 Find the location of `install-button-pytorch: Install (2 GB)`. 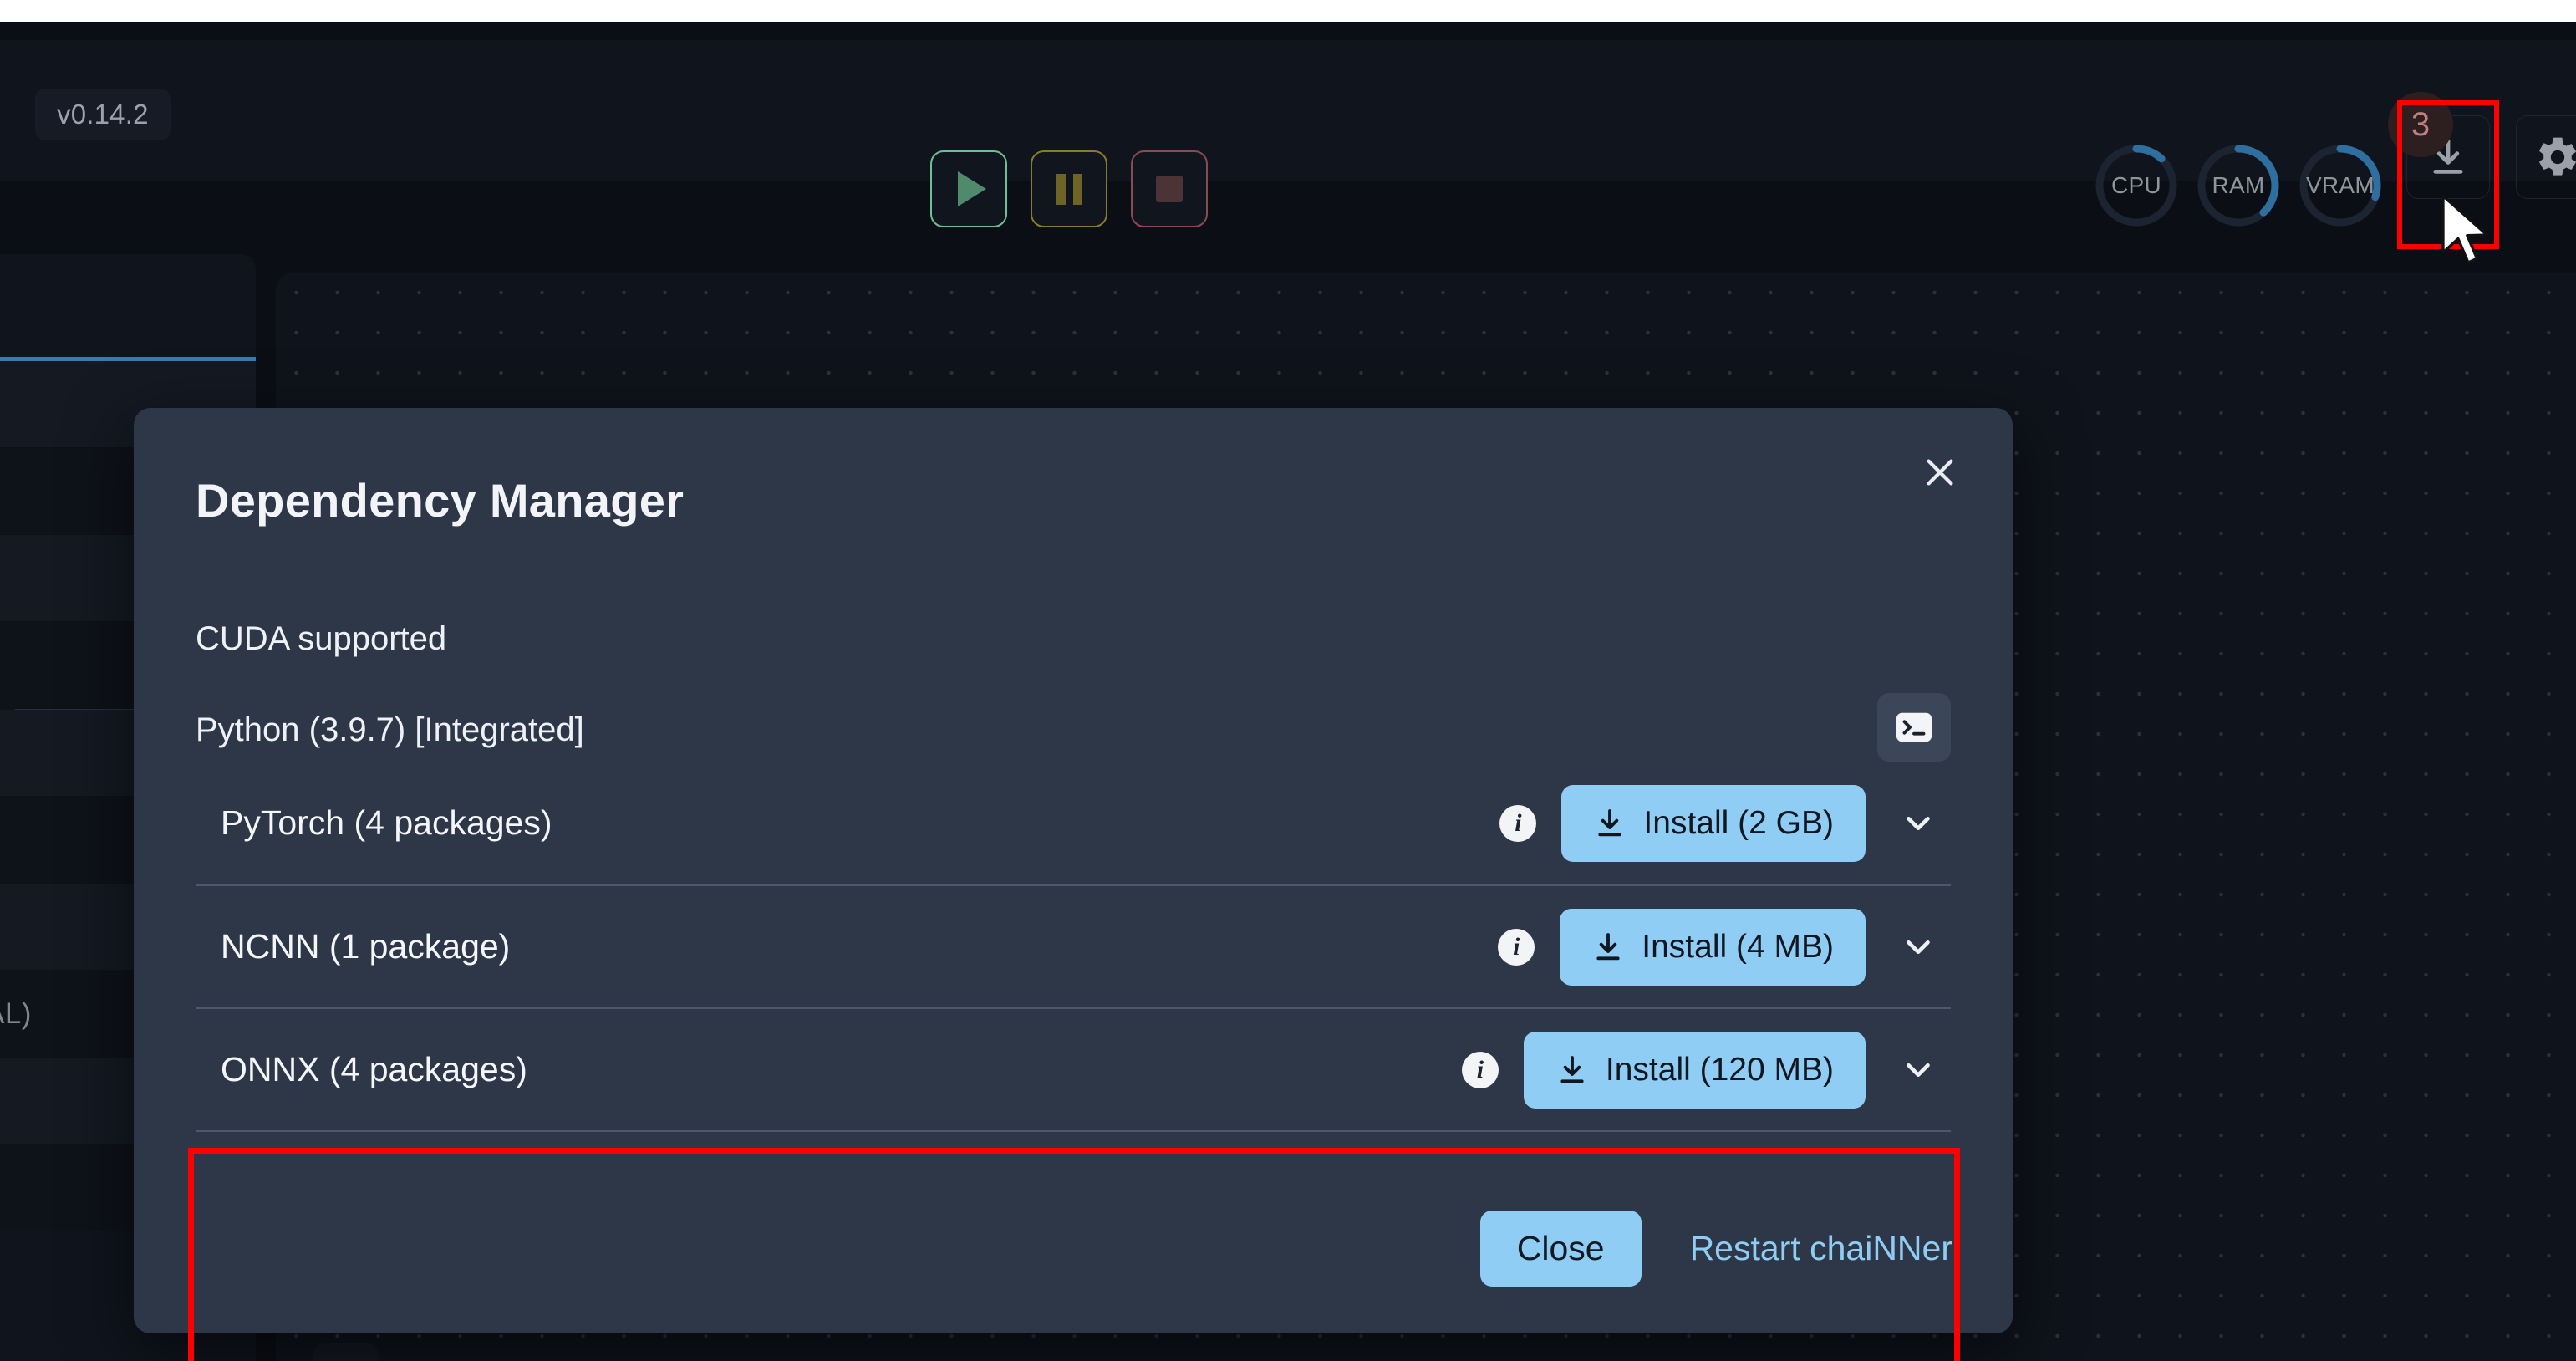

install-button-pytorch: Install (2 GB) is located at coordinates (1713, 823).